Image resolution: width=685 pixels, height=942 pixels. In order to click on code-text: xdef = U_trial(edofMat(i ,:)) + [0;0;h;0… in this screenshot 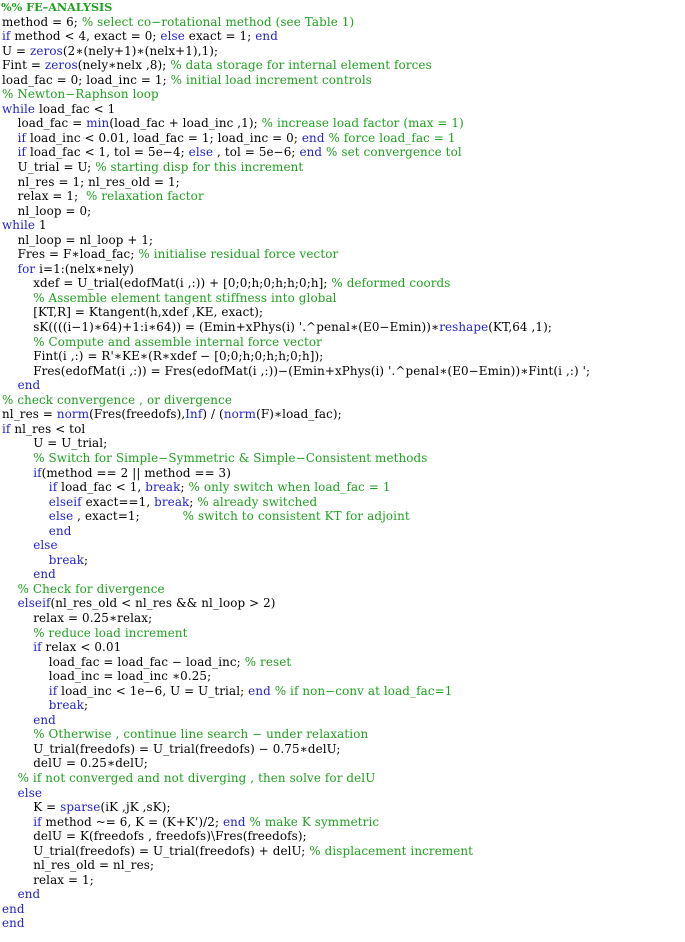, I will do `click(182, 283)`.